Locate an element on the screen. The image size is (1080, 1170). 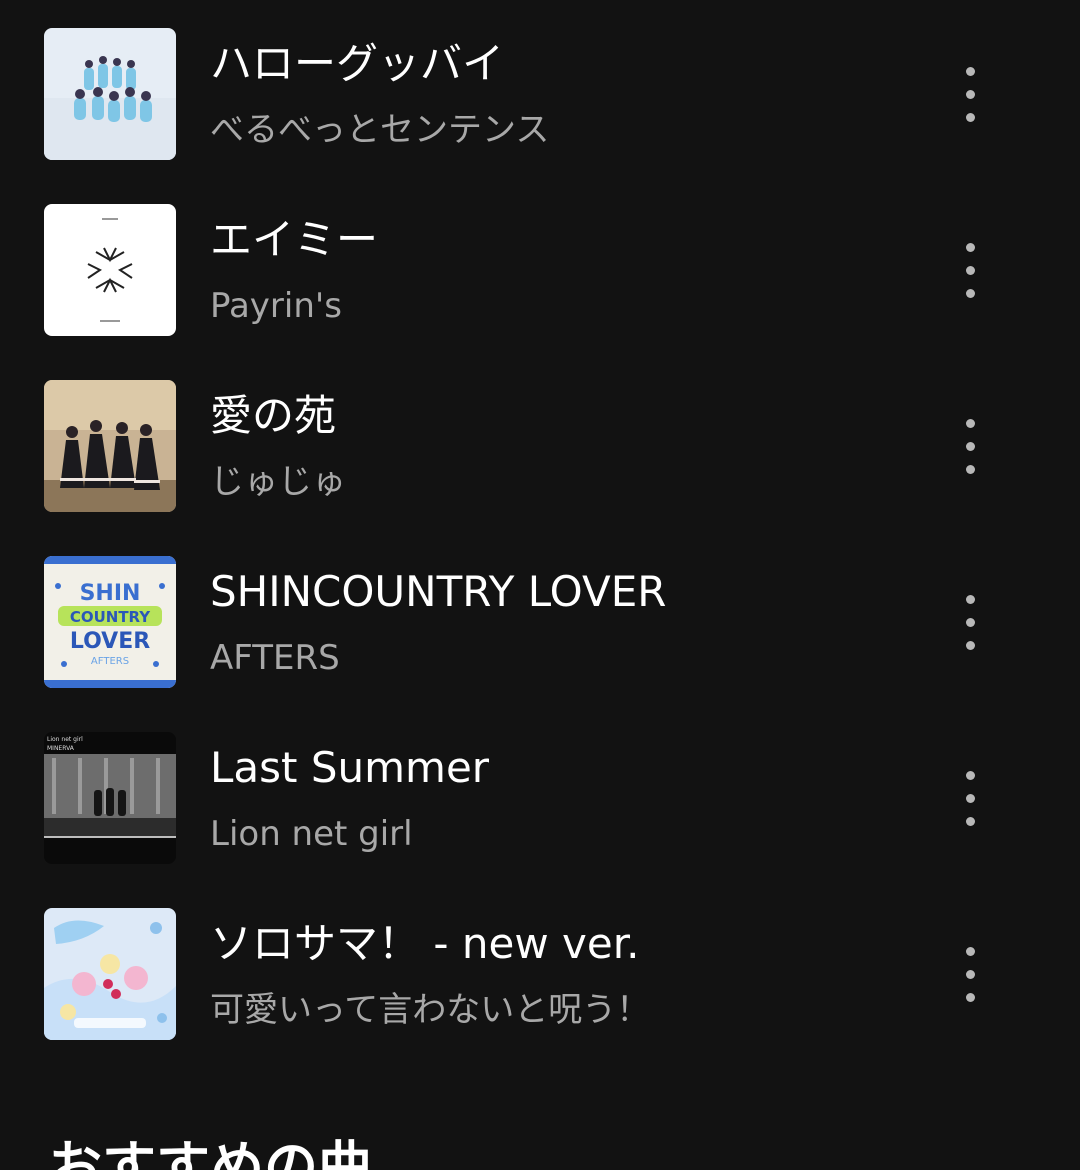
track-artist: 可愛いって言わないと呪う！ is located at coordinates (430, 1010).